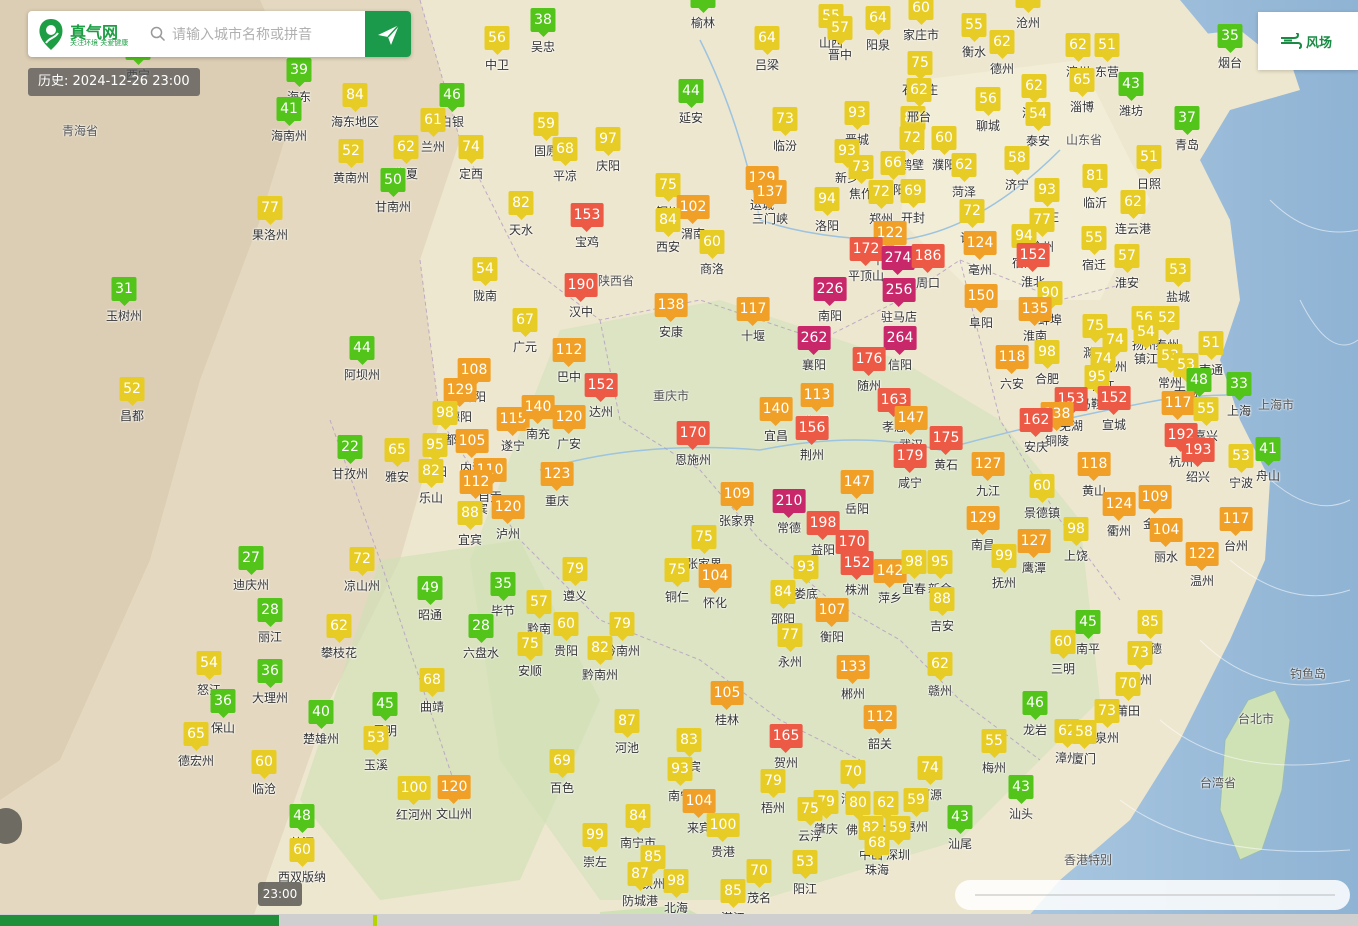 This screenshot has width=1358, height=926. Describe the element at coordinates (608, 141) in the screenshot. I see `aqi-marker: 97` at that location.